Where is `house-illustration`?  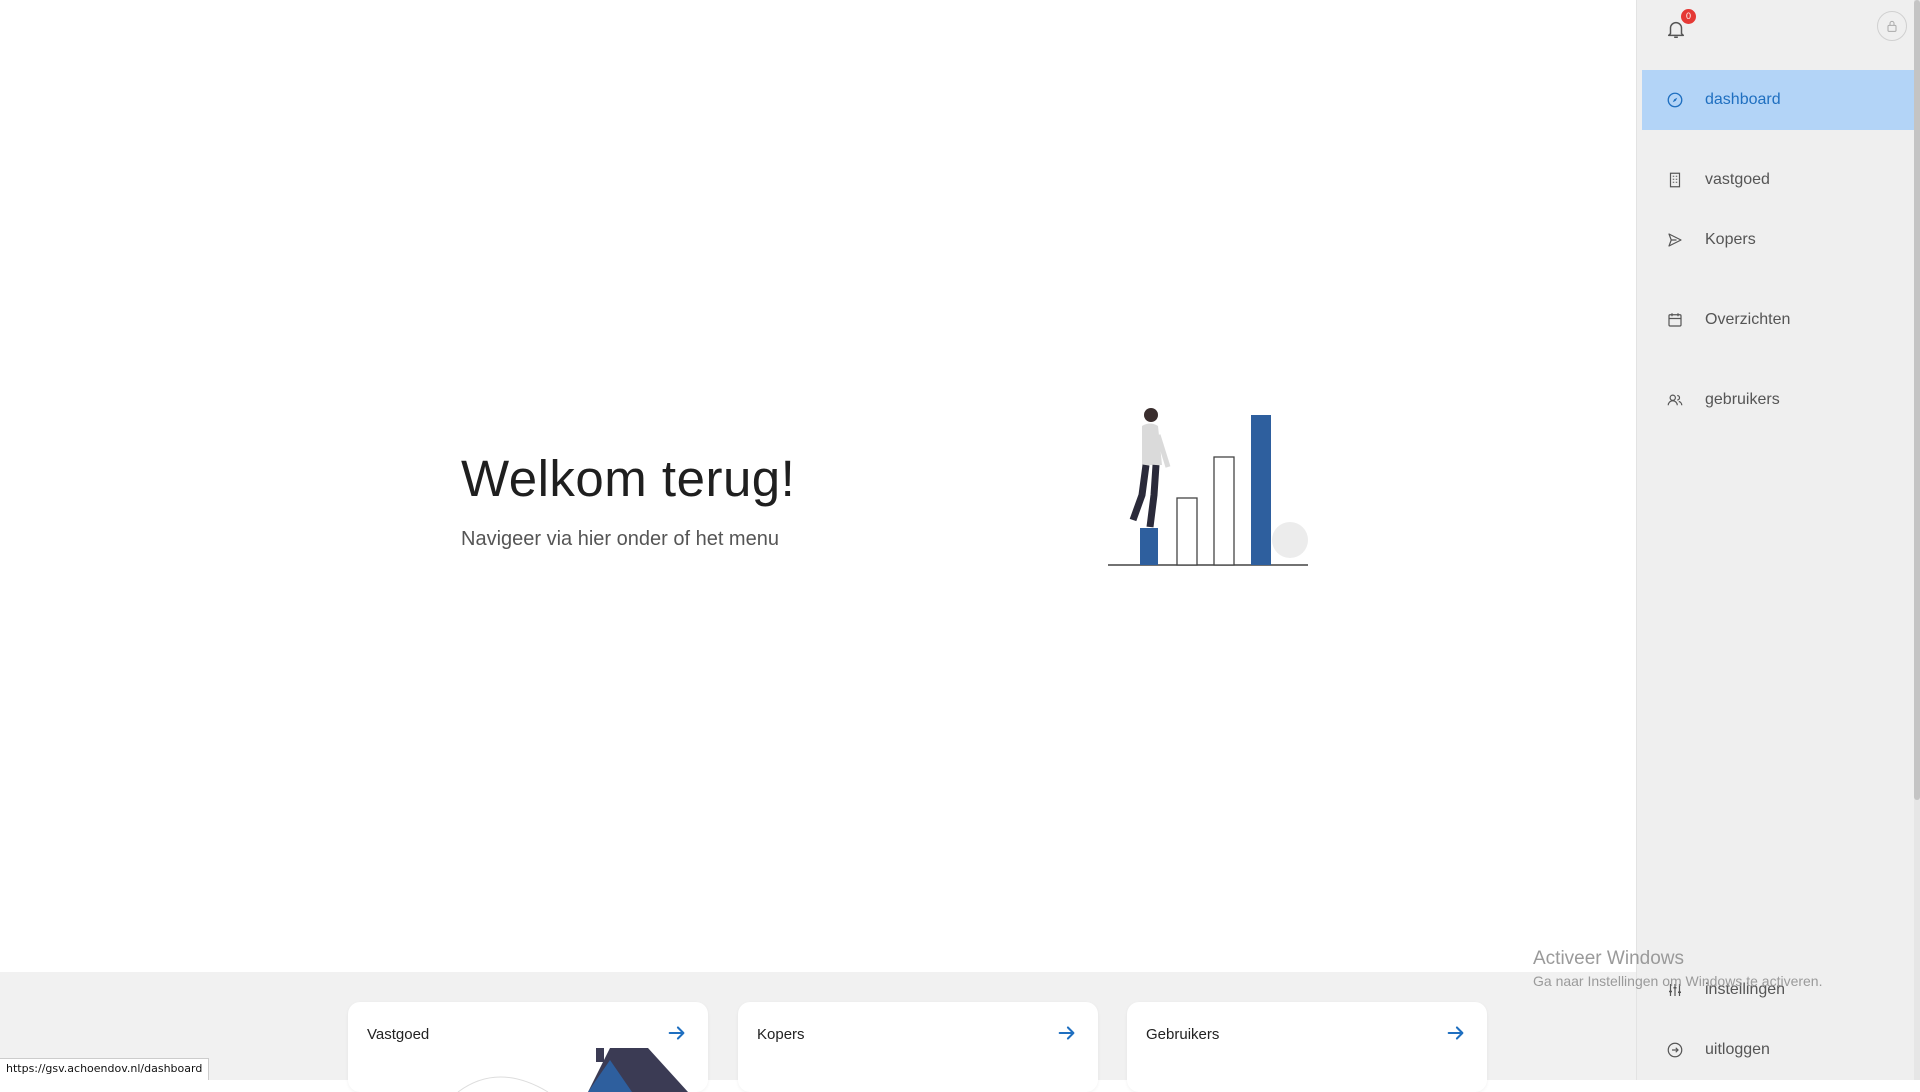 house-illustration is located at coordinates (572, 1070).